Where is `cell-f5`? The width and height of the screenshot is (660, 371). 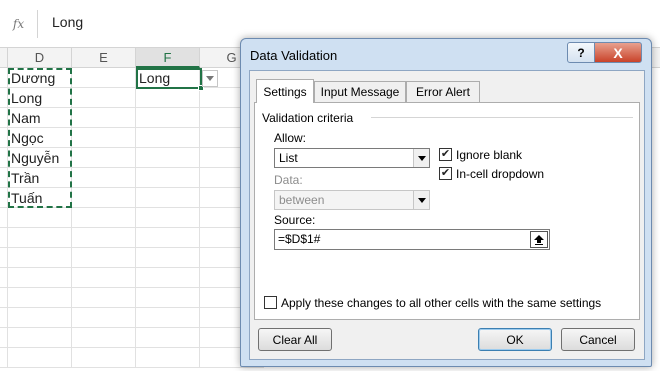 cell-f5 is located at coordinates (168, 158).